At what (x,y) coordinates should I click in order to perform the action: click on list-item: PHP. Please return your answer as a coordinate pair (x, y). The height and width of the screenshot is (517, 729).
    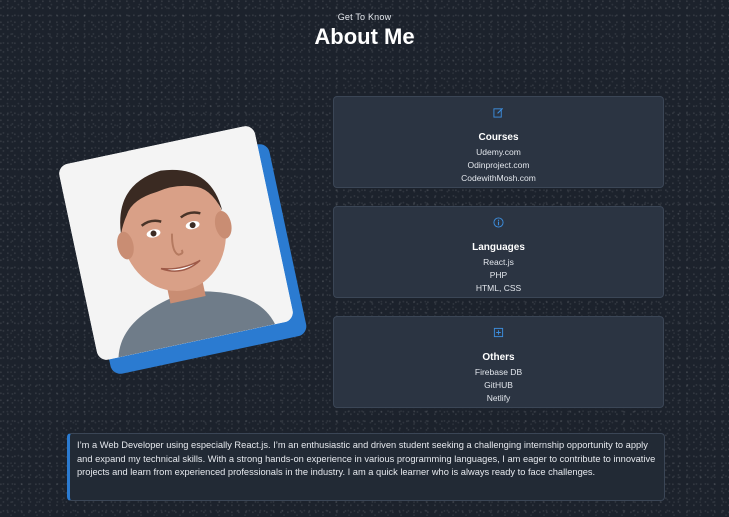
    Looking at the image, I should click on (498, 275).